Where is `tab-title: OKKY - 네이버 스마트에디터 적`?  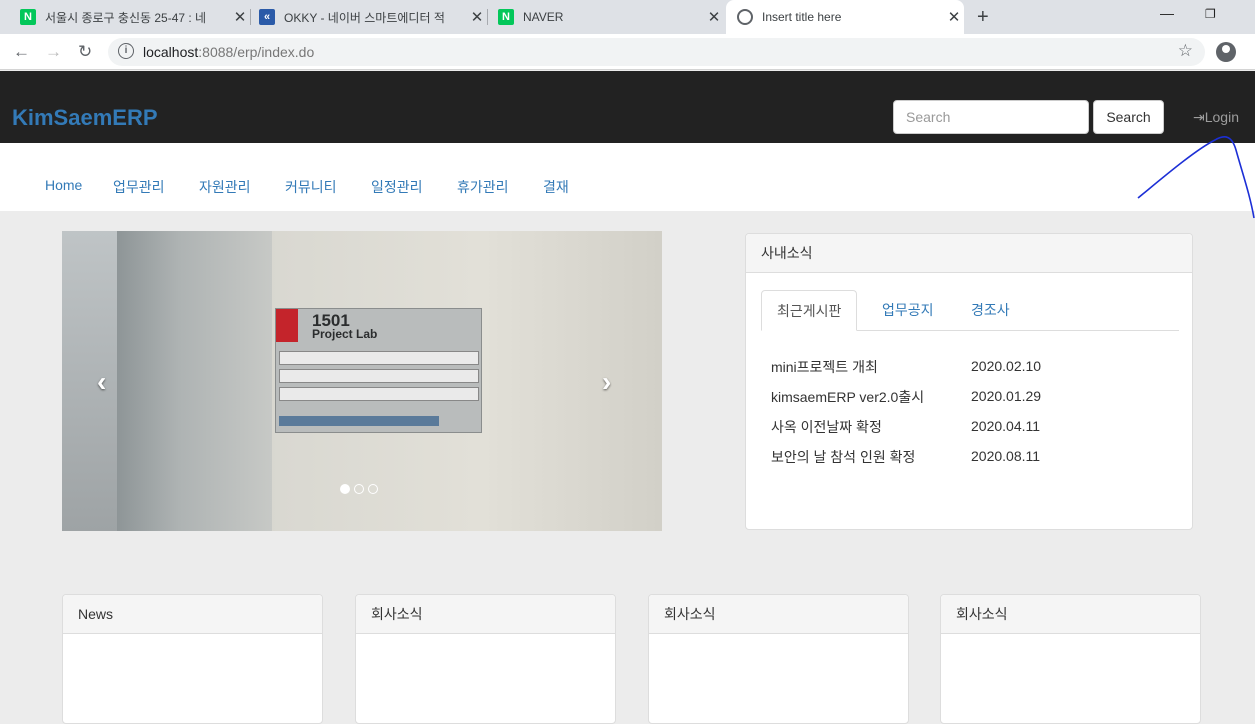
tab-title: OKKY - 네이버 스마트에디터 적 is located at coordinates (364, 17).